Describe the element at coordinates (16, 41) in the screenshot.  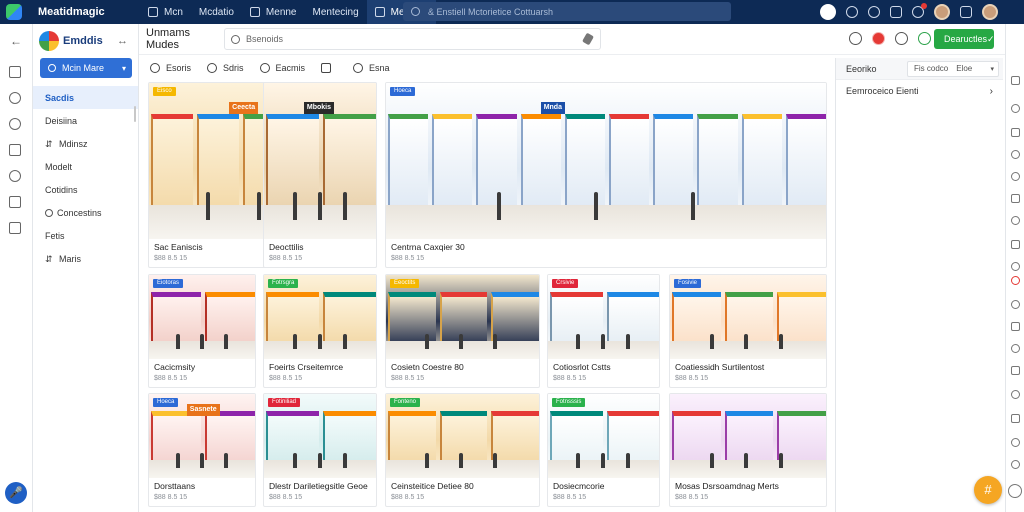
I see `back-arrow-icon: ←` at that location.